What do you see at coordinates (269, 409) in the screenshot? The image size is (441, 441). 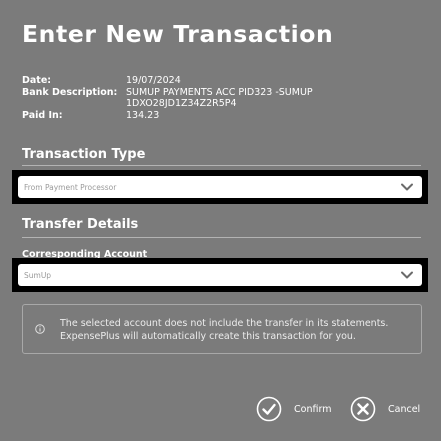 I see `check-circle-icon` at bounding box center [269, 409].